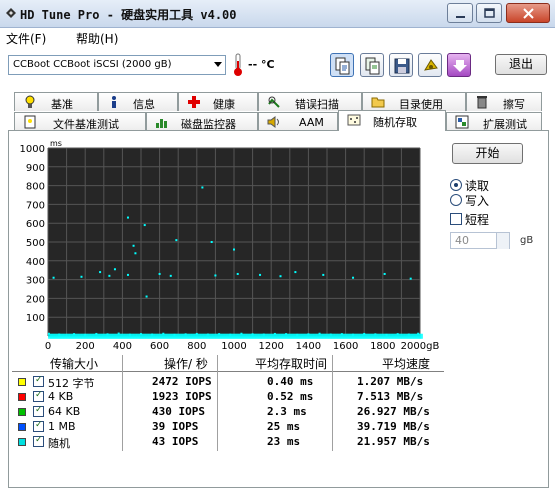 Image resolution: width=555 pixels, height=492 pixels. Describe the element at coordinates (175, 441) in the screenshot. I see `iops-value: 43 IOPS` at that location.